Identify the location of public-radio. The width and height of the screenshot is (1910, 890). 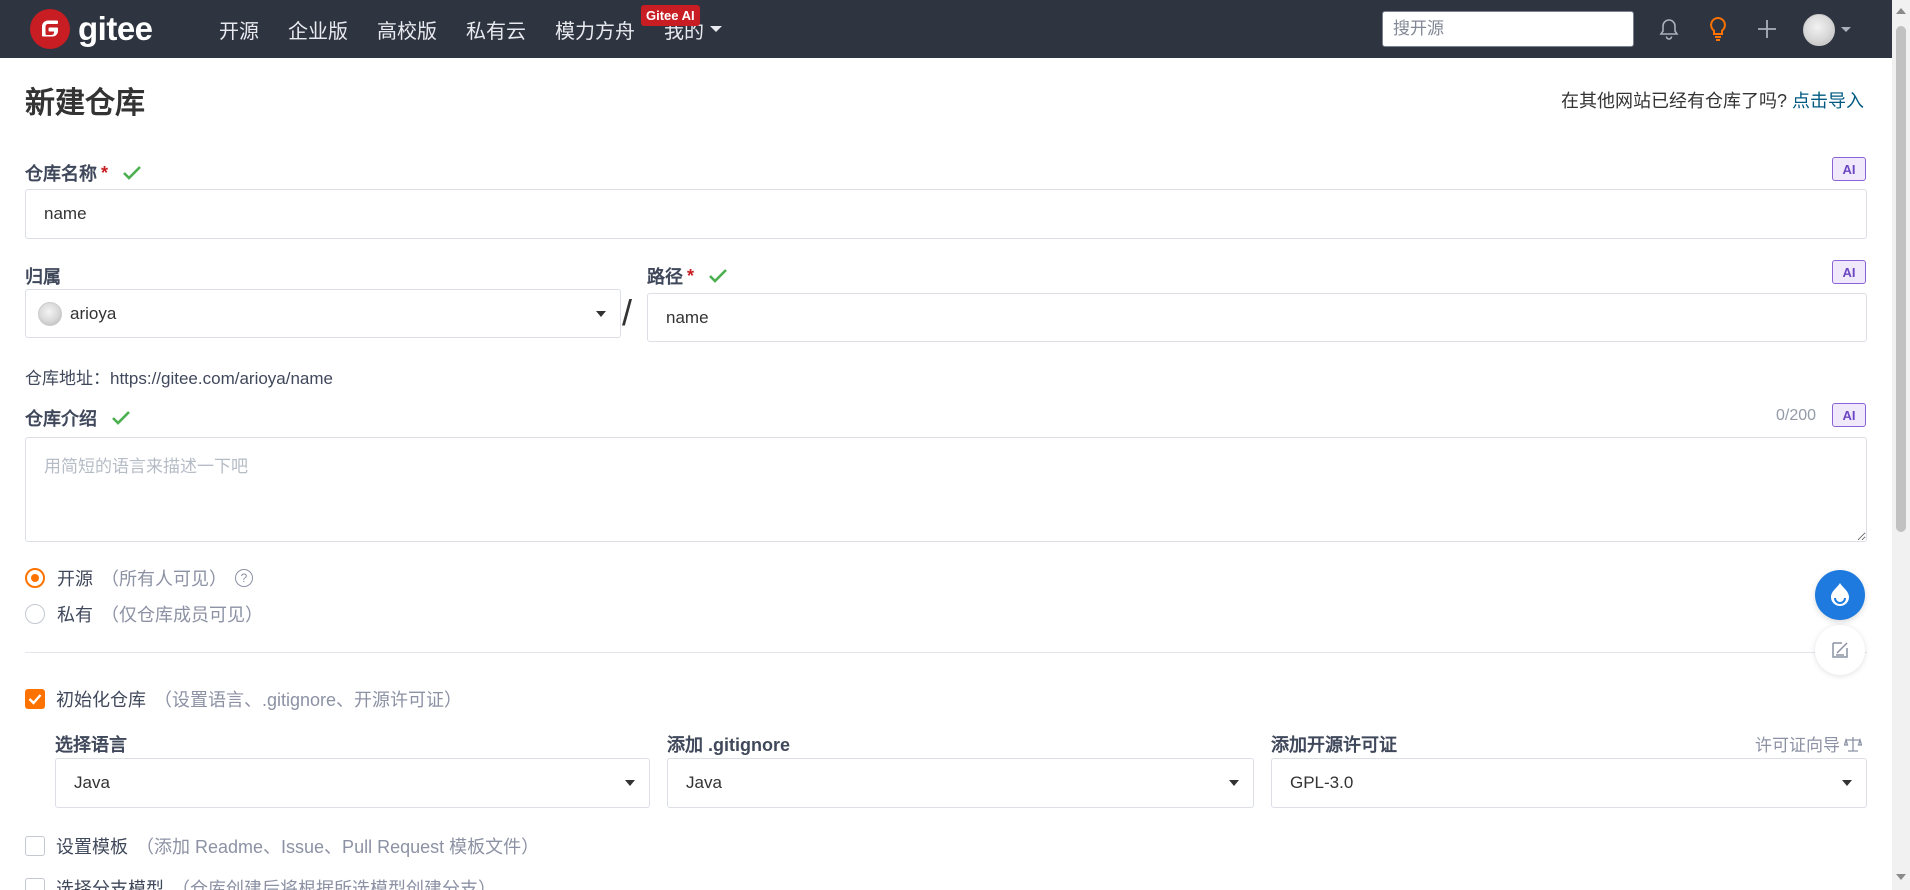
(35, 578).